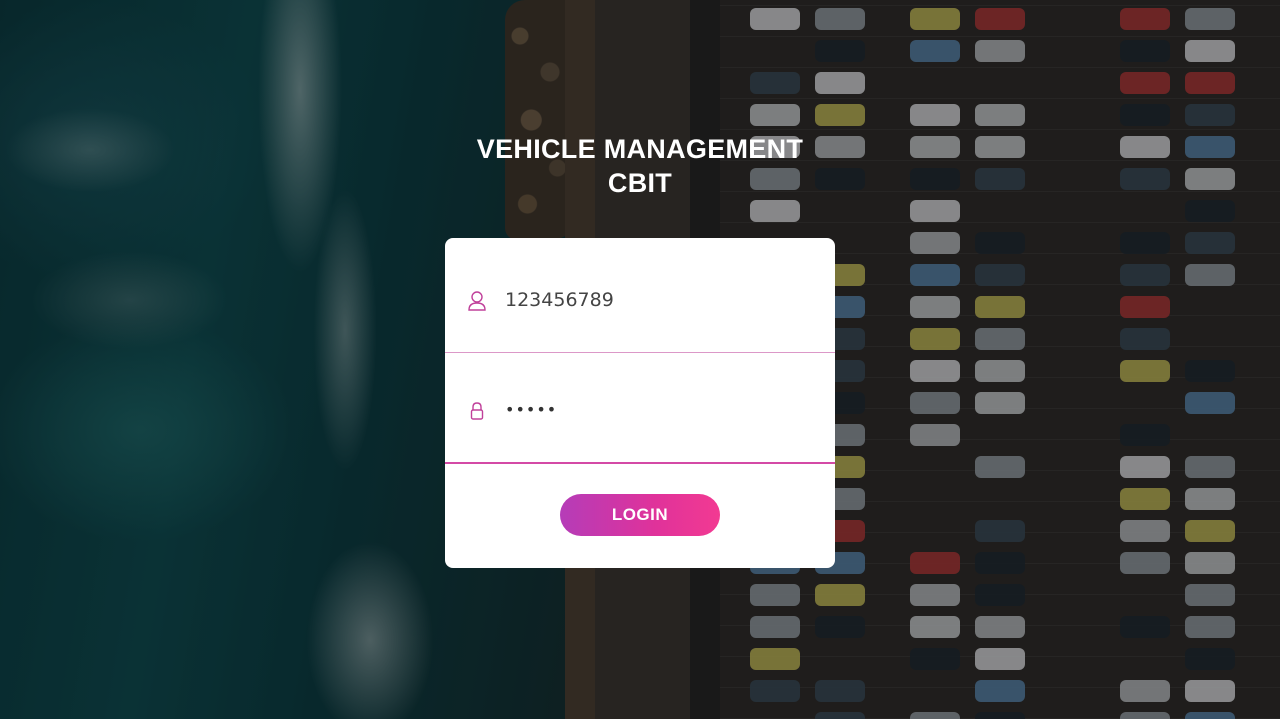 This screenshot has height=719, width=1280. Describe the element at coordinates (559, 300) in the screenshot. I see `username-input: 123456789` at that location.